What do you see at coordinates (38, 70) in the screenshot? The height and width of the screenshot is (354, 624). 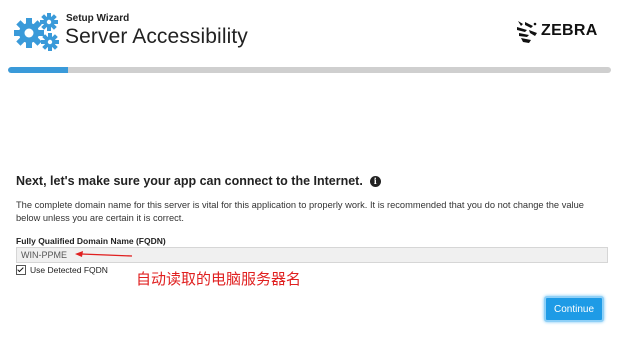 I see `progress-fill` at bounding box center [38, 70].